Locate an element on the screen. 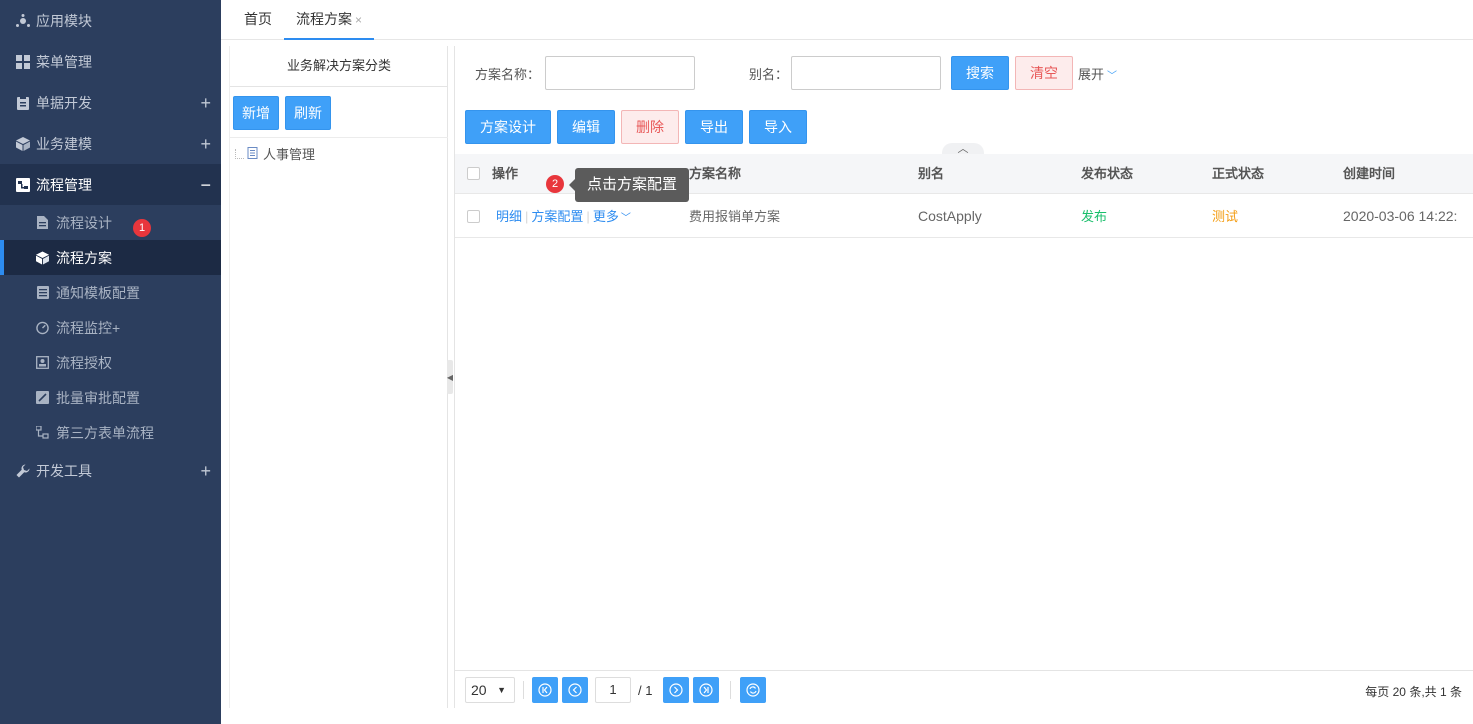 Image resolution: width=1473 pixels, height=724 pixels. delete-button: 删除 is located at coordinates (650, 127).